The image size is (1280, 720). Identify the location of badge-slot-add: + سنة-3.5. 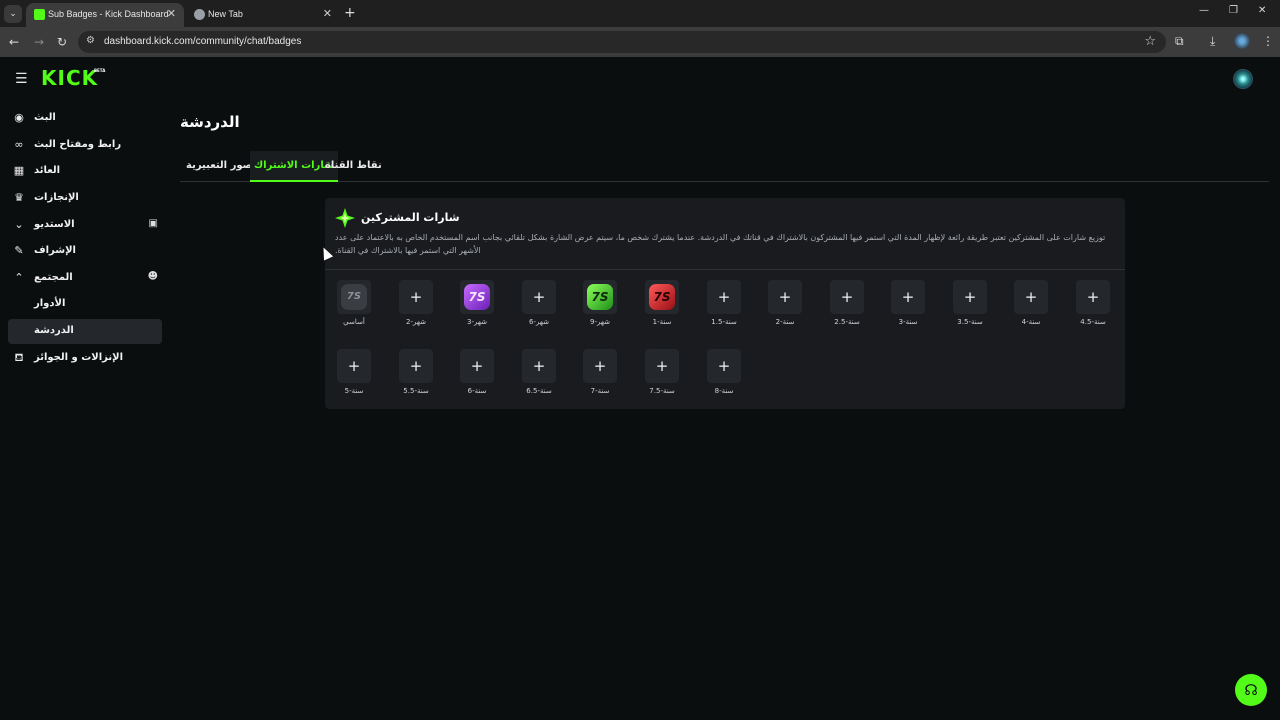
(970, 304).